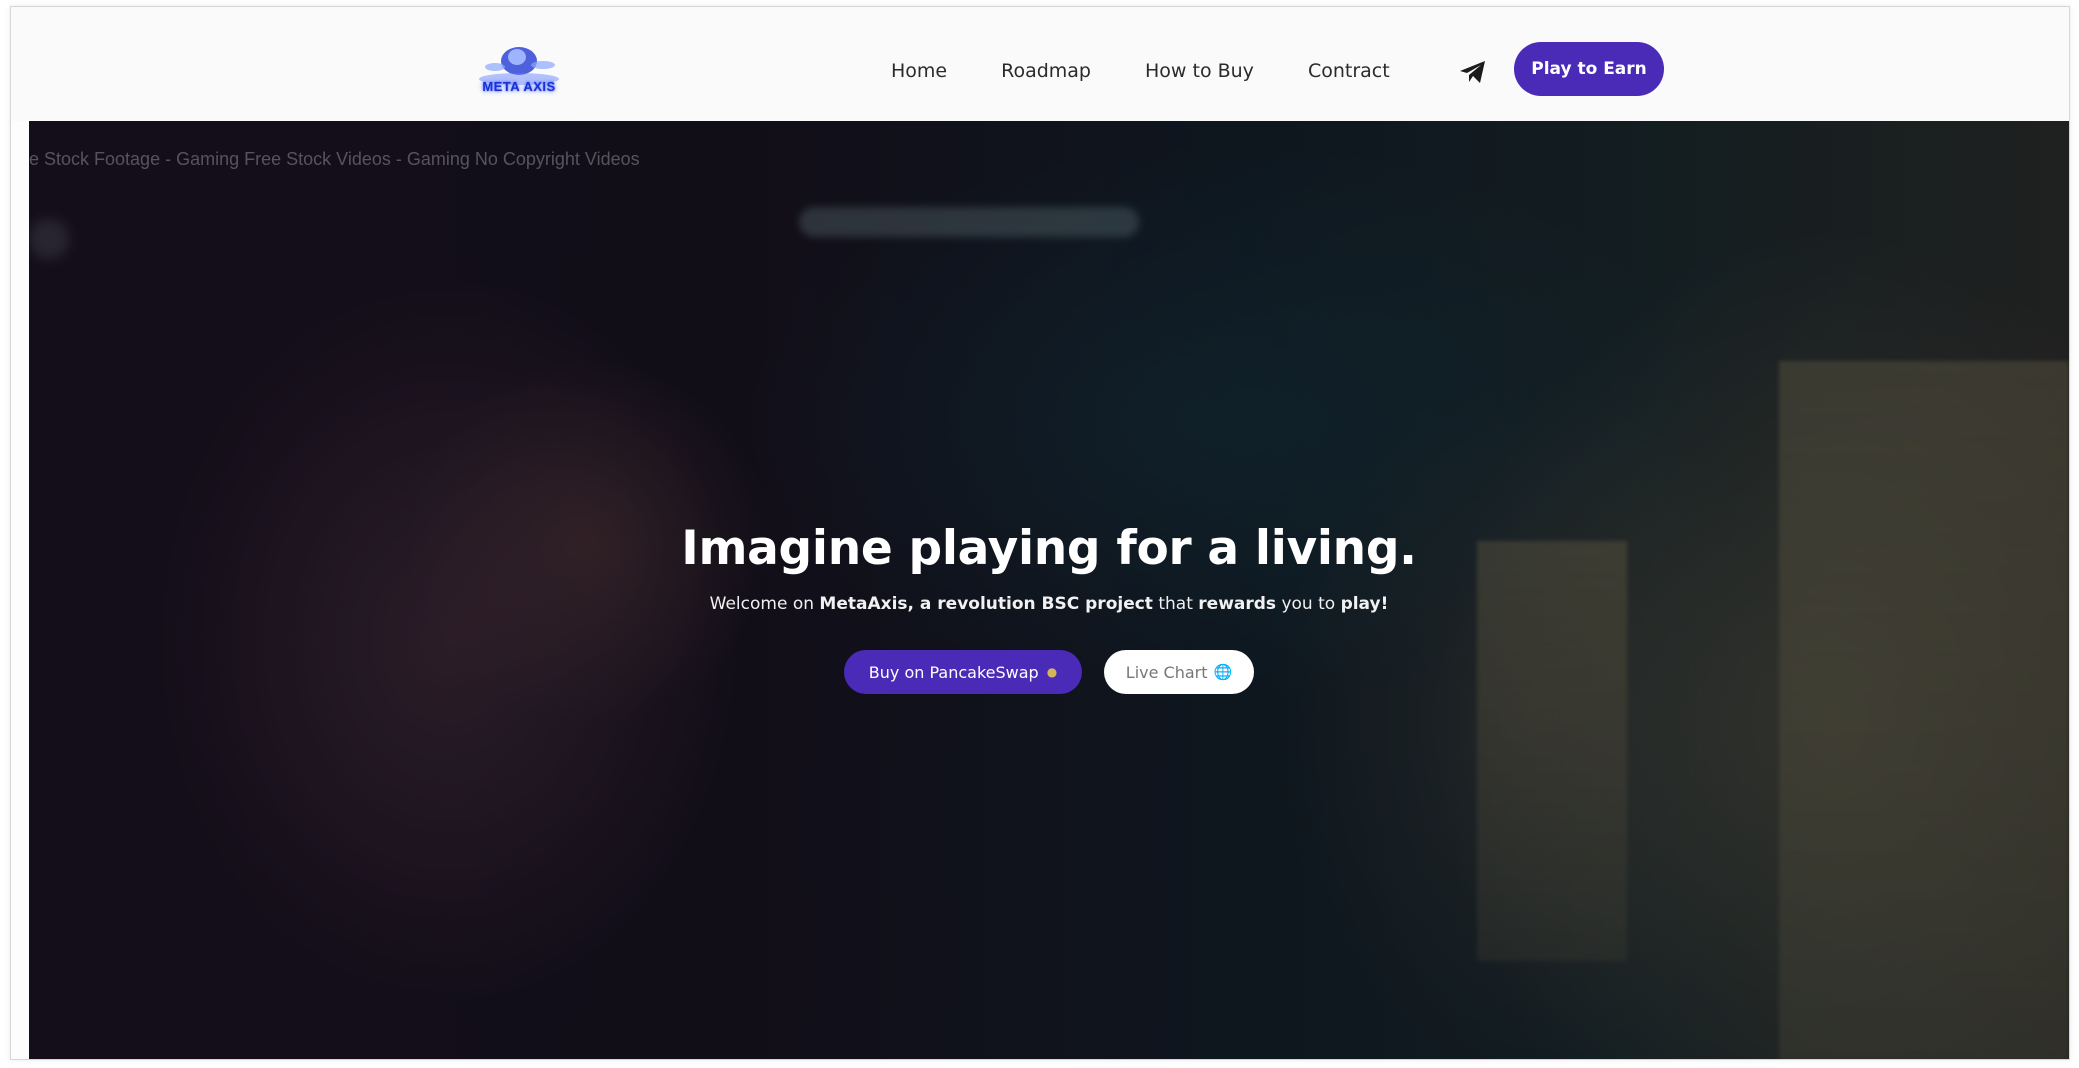  I want to click on nav-contract: Contract, so click(1349, 71).